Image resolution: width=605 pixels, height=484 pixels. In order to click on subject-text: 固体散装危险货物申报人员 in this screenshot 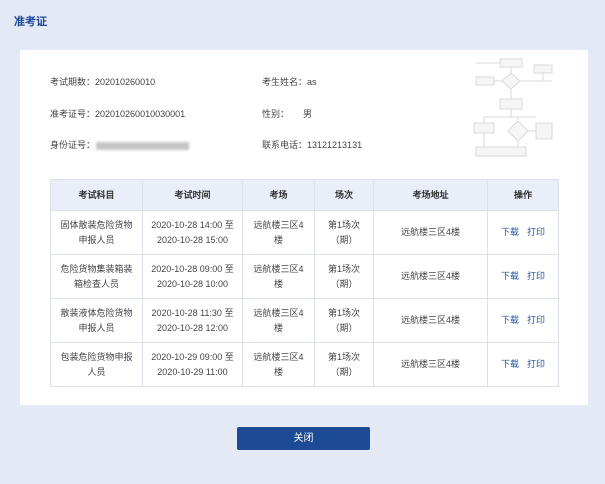, I will do `click(96, 232)`.